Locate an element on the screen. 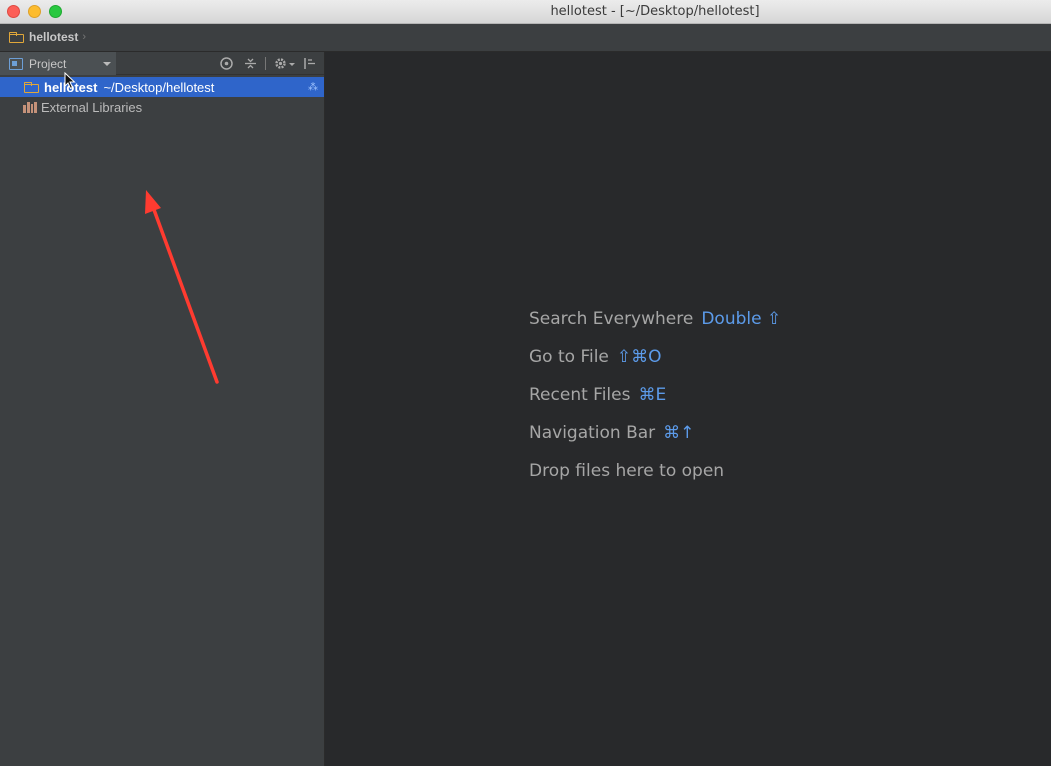 The height and width of the screenshot is (766, 1051). gear-icon is located at coordinates (280, 63).